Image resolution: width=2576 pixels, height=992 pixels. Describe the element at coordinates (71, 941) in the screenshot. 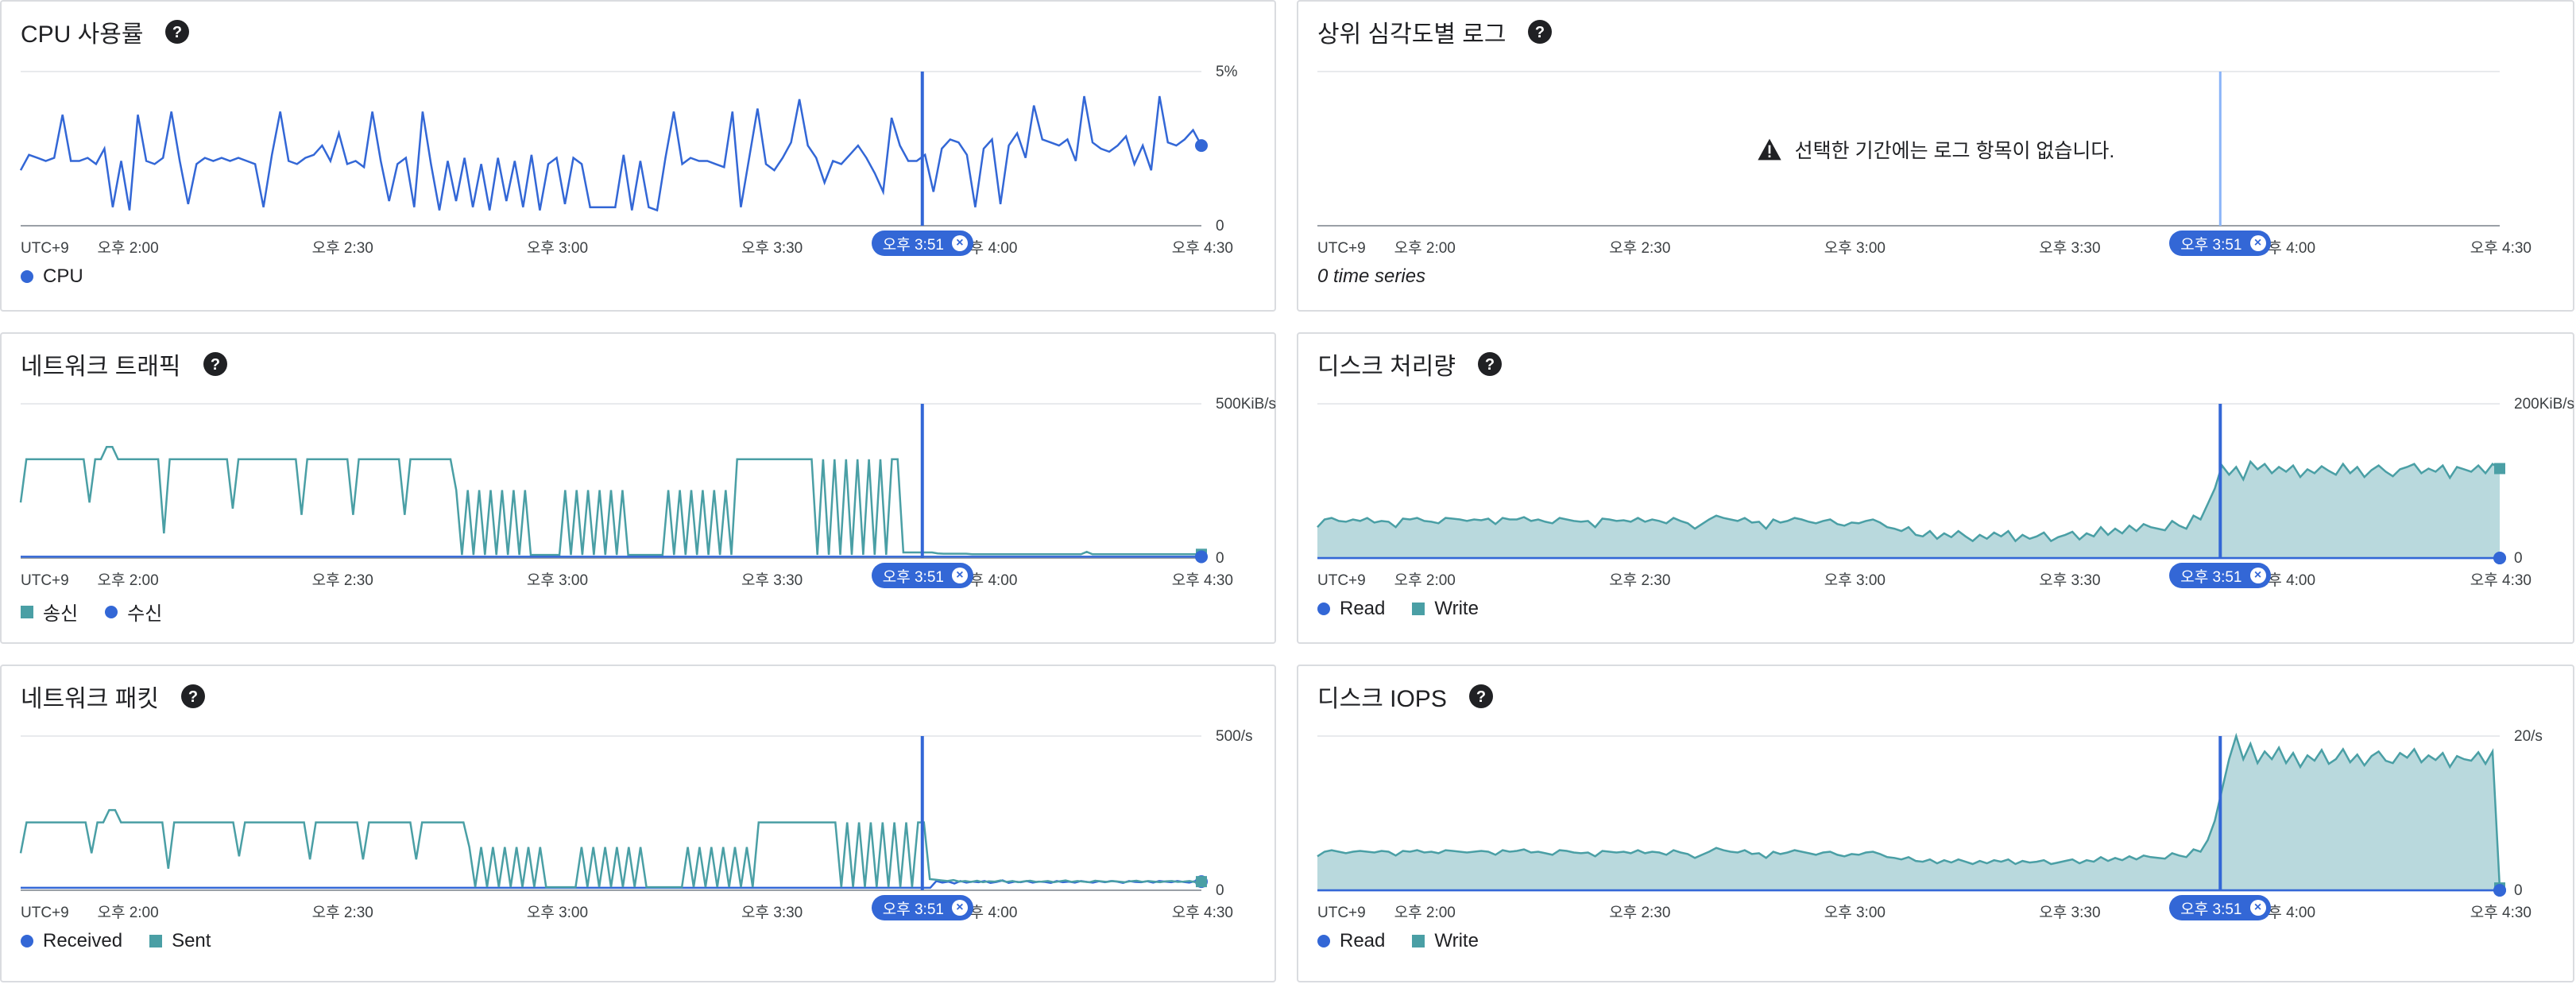

I see `legend-item: Received` at that location.